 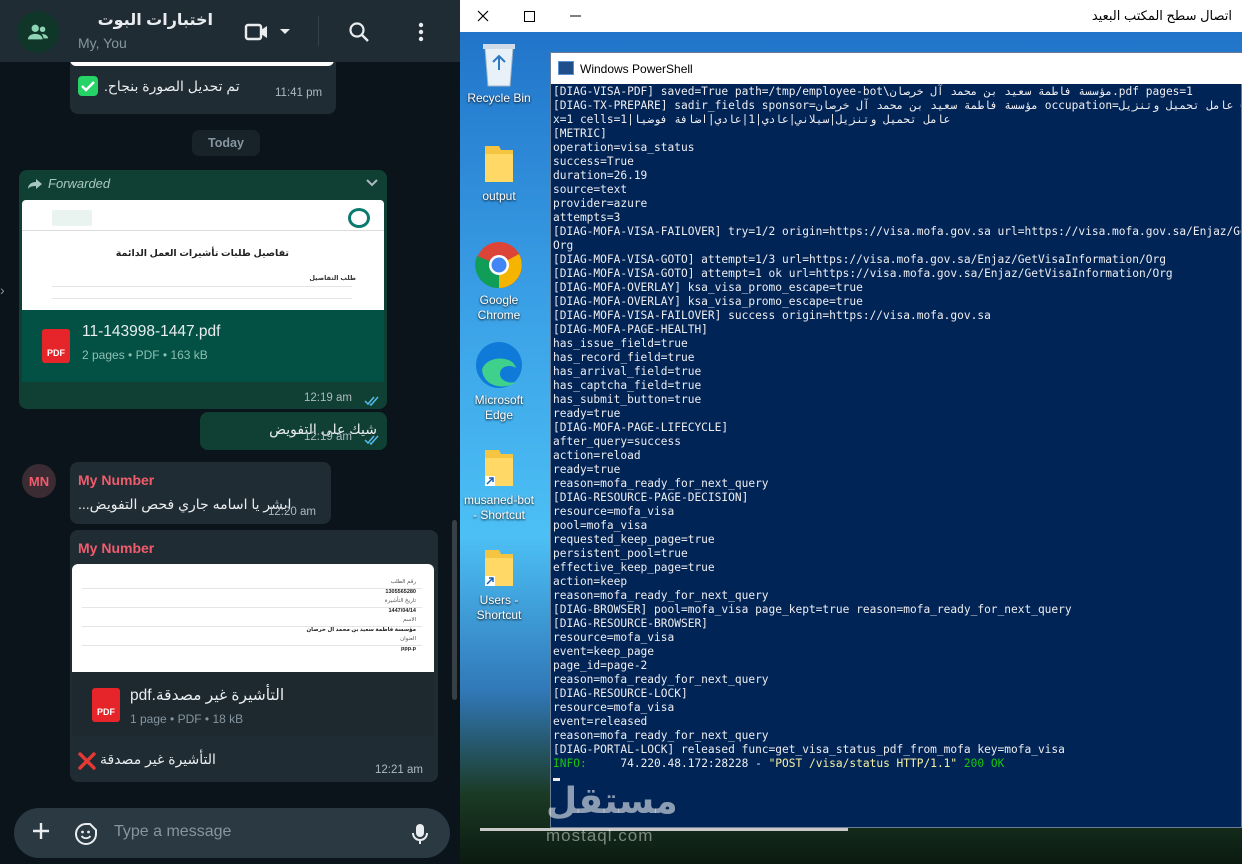 I want to click on message-caption: التأشيرة غير مصدقة, so click(x=158, y=759).